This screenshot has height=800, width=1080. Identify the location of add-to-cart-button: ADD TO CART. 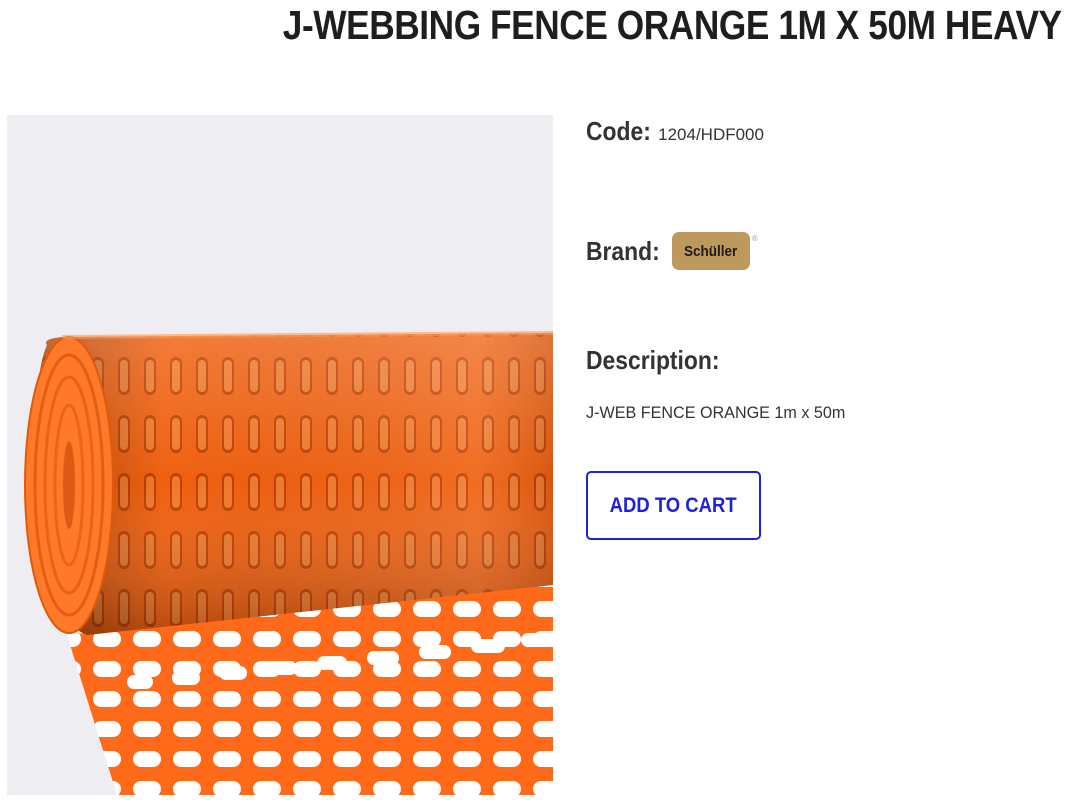
(673, 505).